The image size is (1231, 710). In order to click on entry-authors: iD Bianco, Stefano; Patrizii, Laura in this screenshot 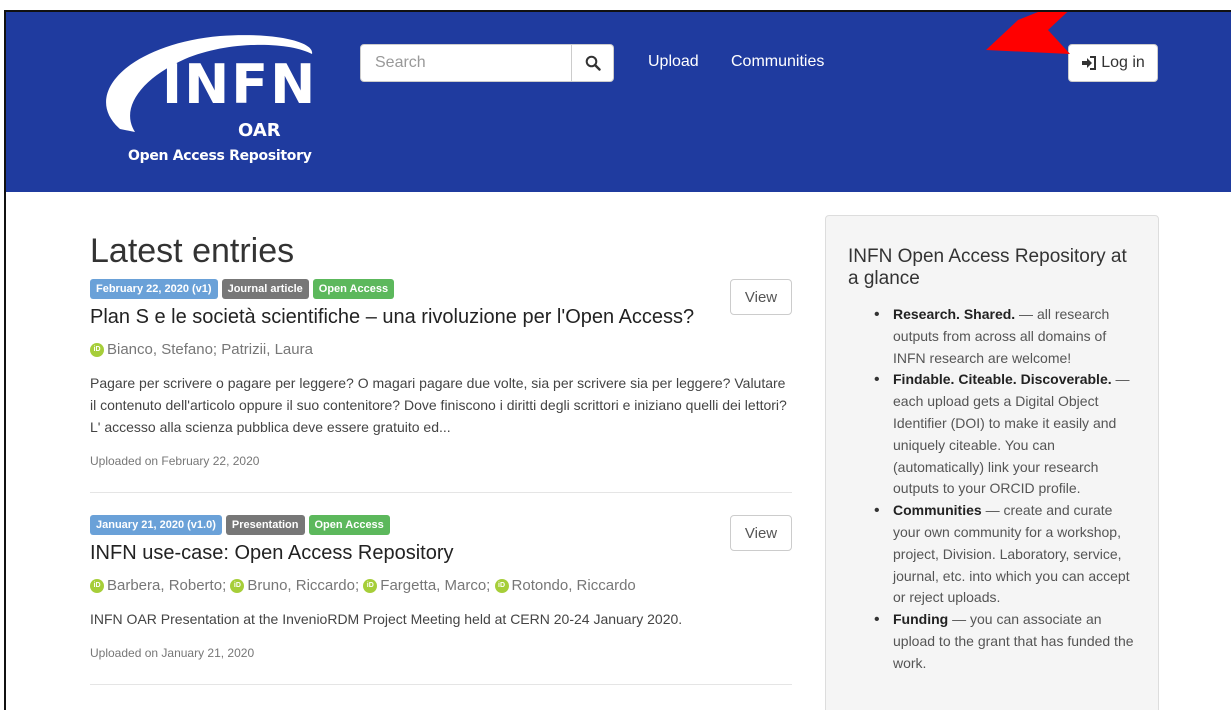, I will do `click(441, 349)`.